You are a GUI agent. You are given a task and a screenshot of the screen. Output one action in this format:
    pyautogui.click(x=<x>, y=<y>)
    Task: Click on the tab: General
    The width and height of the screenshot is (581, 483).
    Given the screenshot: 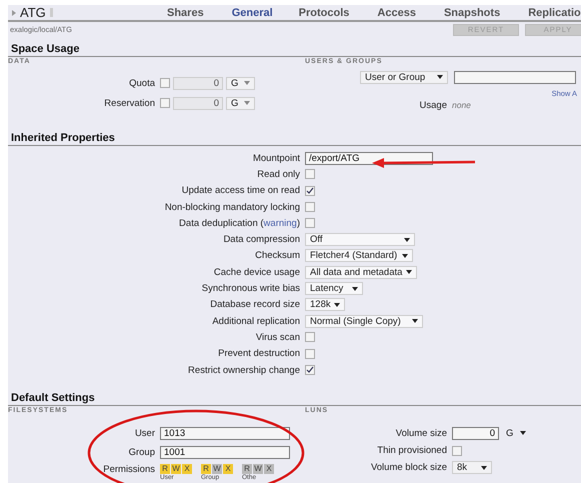 What is the action you would take?
    pyautogui.click(x=260, y=12)
    